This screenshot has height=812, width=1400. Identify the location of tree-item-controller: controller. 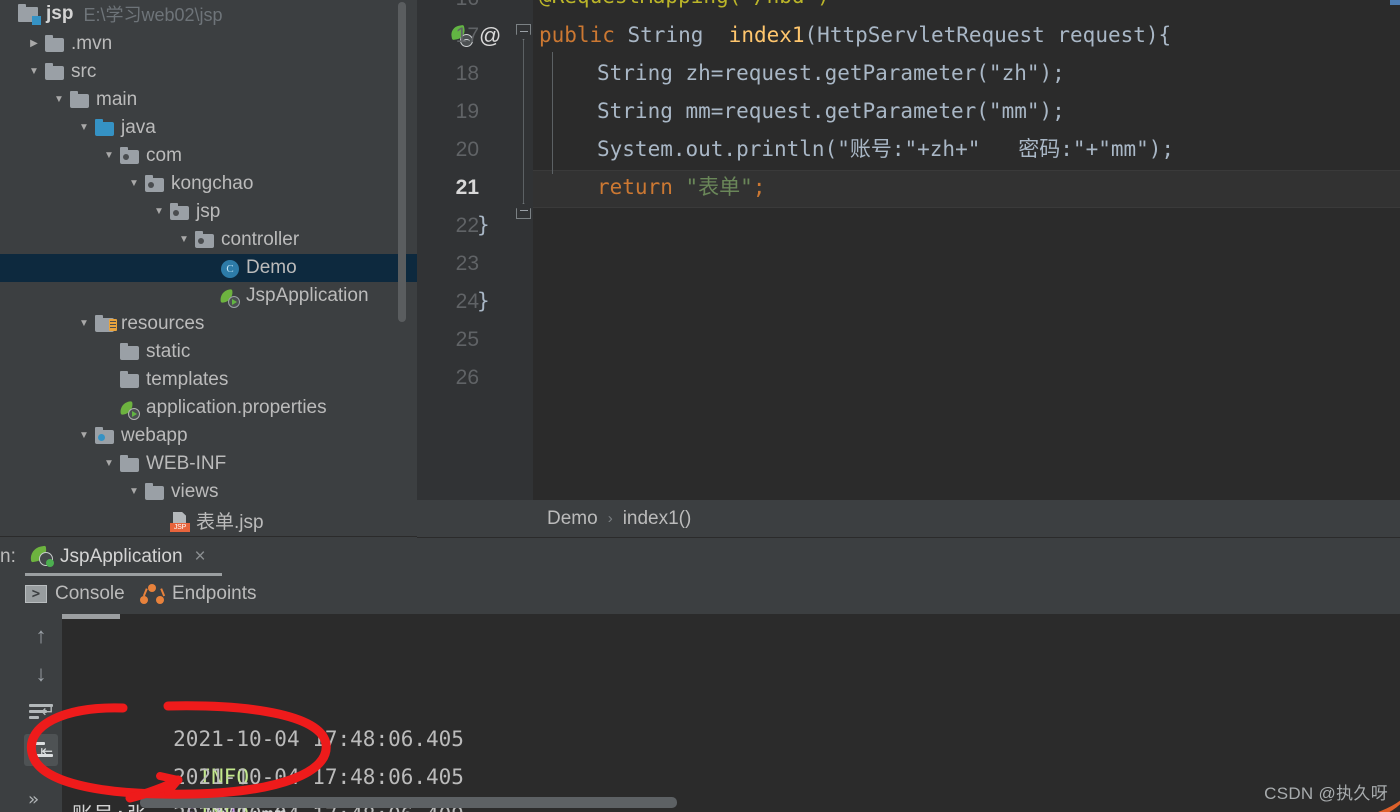
(208, 240).